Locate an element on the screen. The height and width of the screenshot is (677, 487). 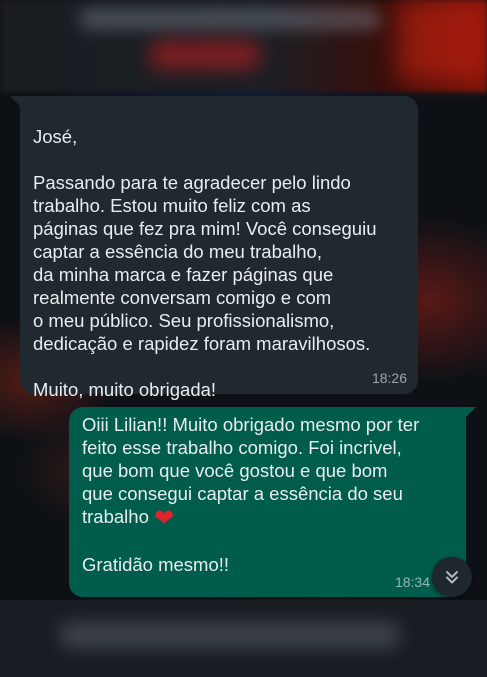
incoming-message-time: 18:26 is located at coordinates (389, 378).